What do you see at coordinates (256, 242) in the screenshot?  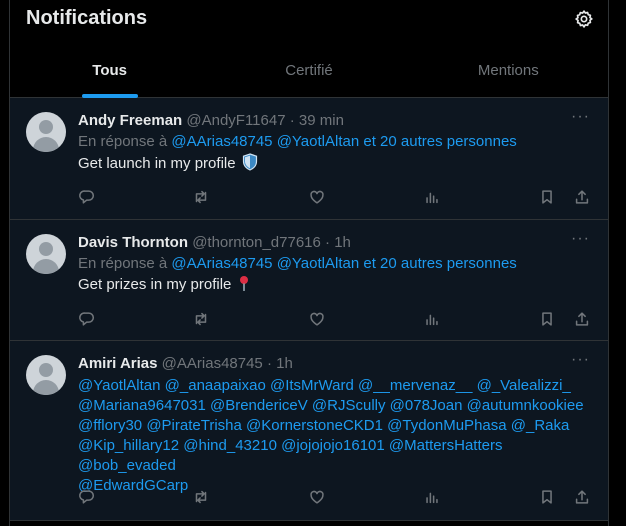 I see `author-handle: @thornton_d77616` at bounding box center [256, 242].